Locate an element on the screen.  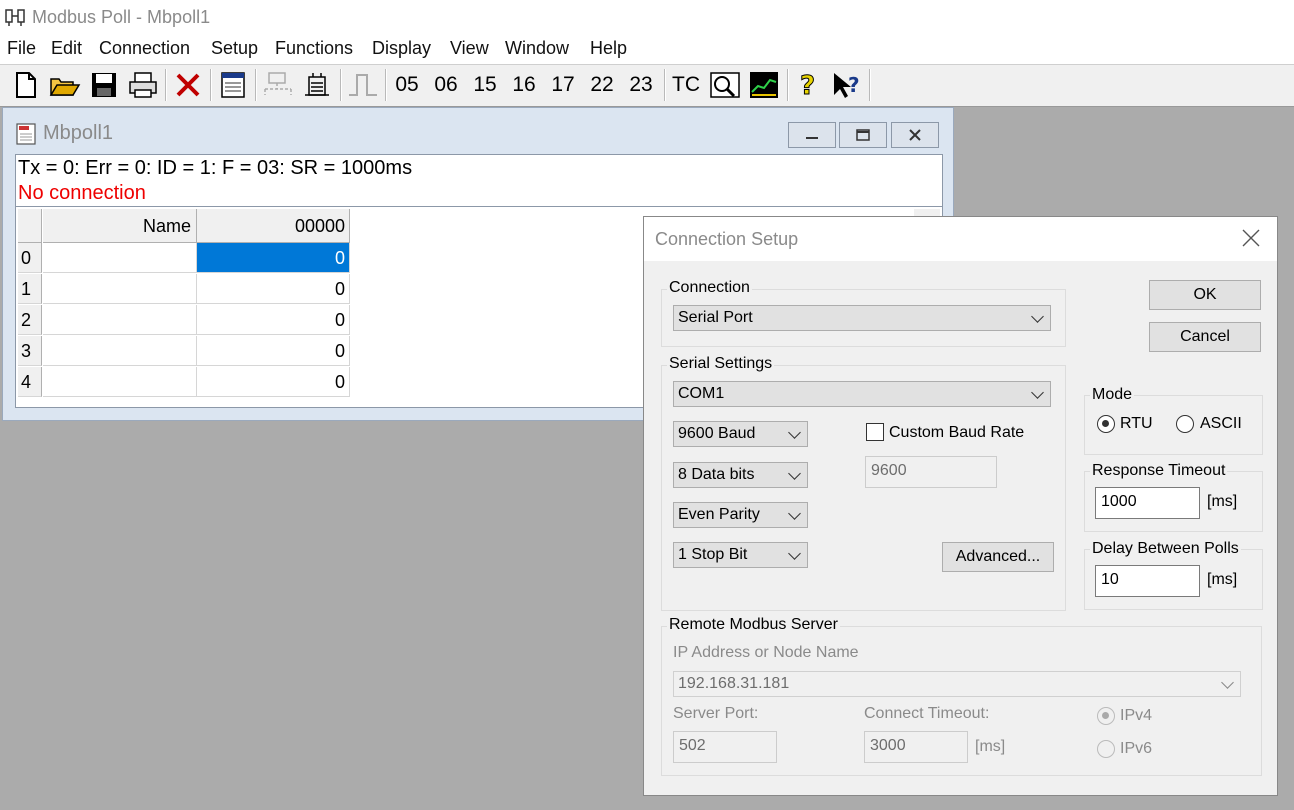
fc-06-button: 06 is located at coordinates (446, 85).